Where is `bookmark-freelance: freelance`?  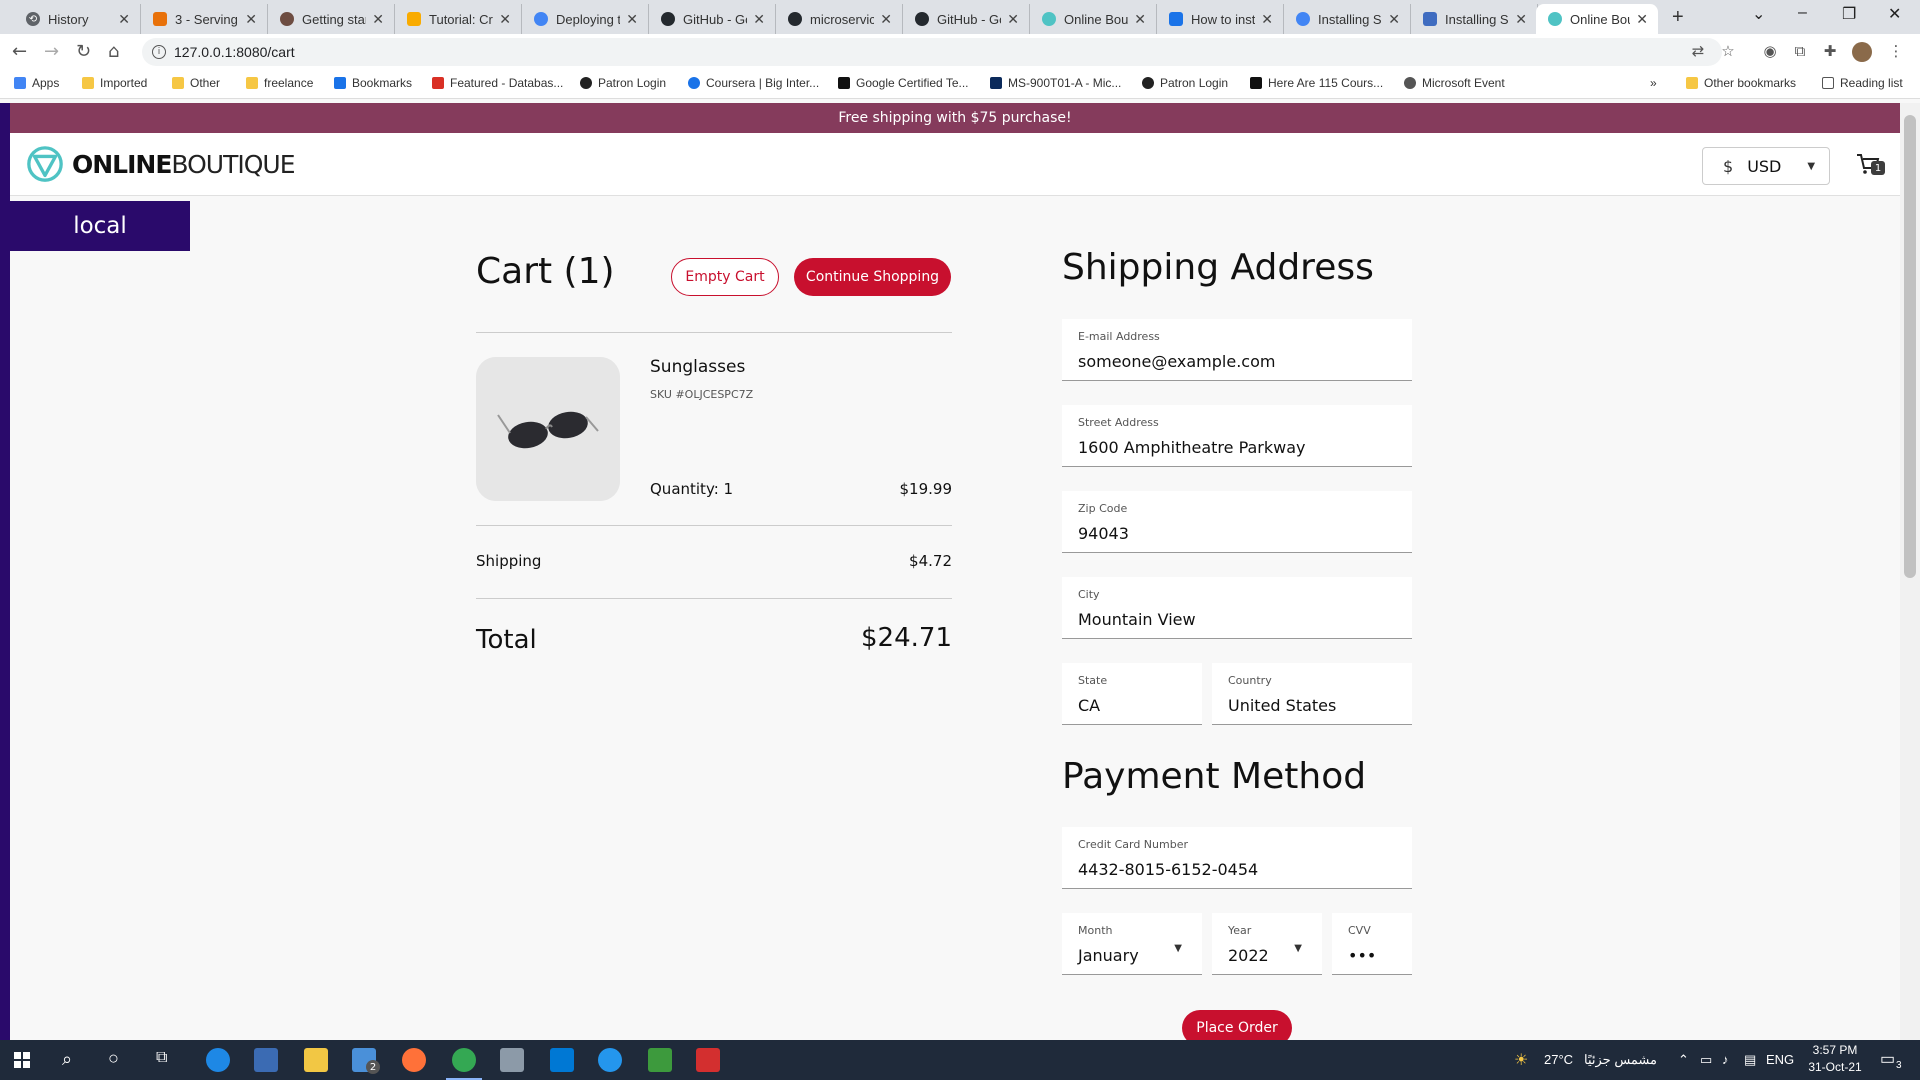
bookmark-freelance: freelance is located at coordinates (279, 83).